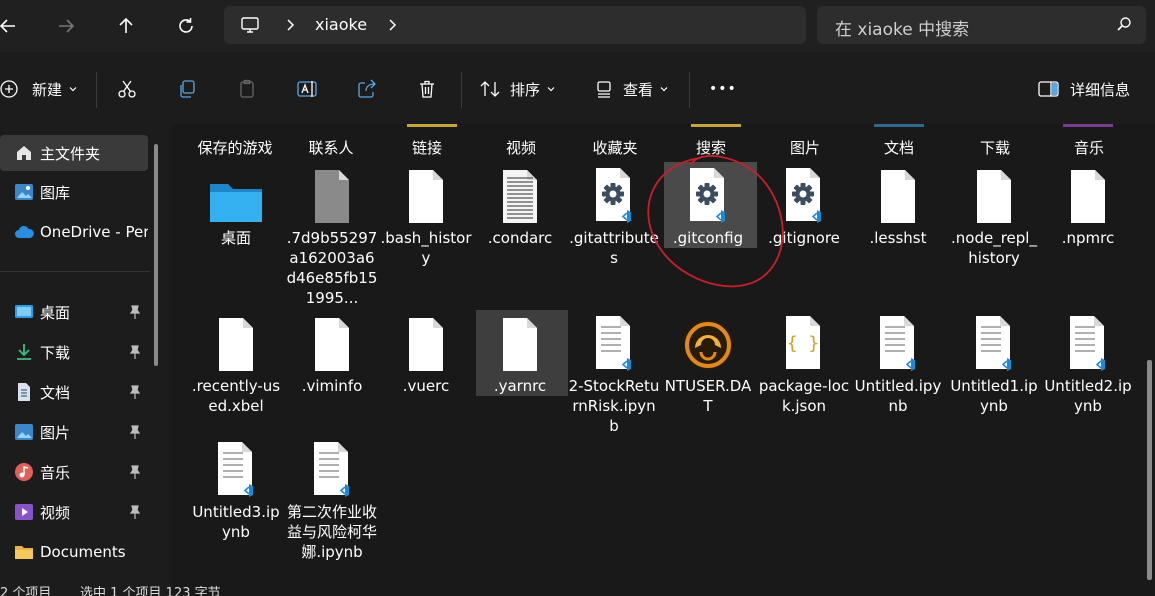  Describe the element at coordinates (708, 396) in the screenshot. I see `file-name: NTUSER.DAT` at that location.